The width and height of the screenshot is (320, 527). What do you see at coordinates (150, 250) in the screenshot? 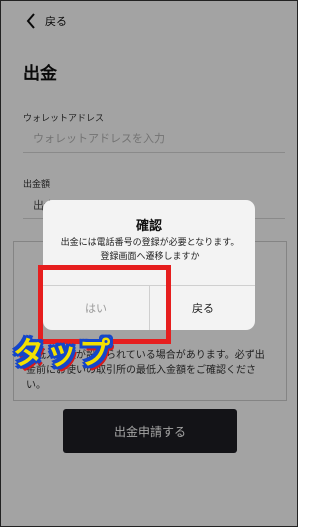
I see `dialog-message: 出金には電話番号の登録が必要となります。 登録画面へ遷移しますか` at bounding box center [150, 250].